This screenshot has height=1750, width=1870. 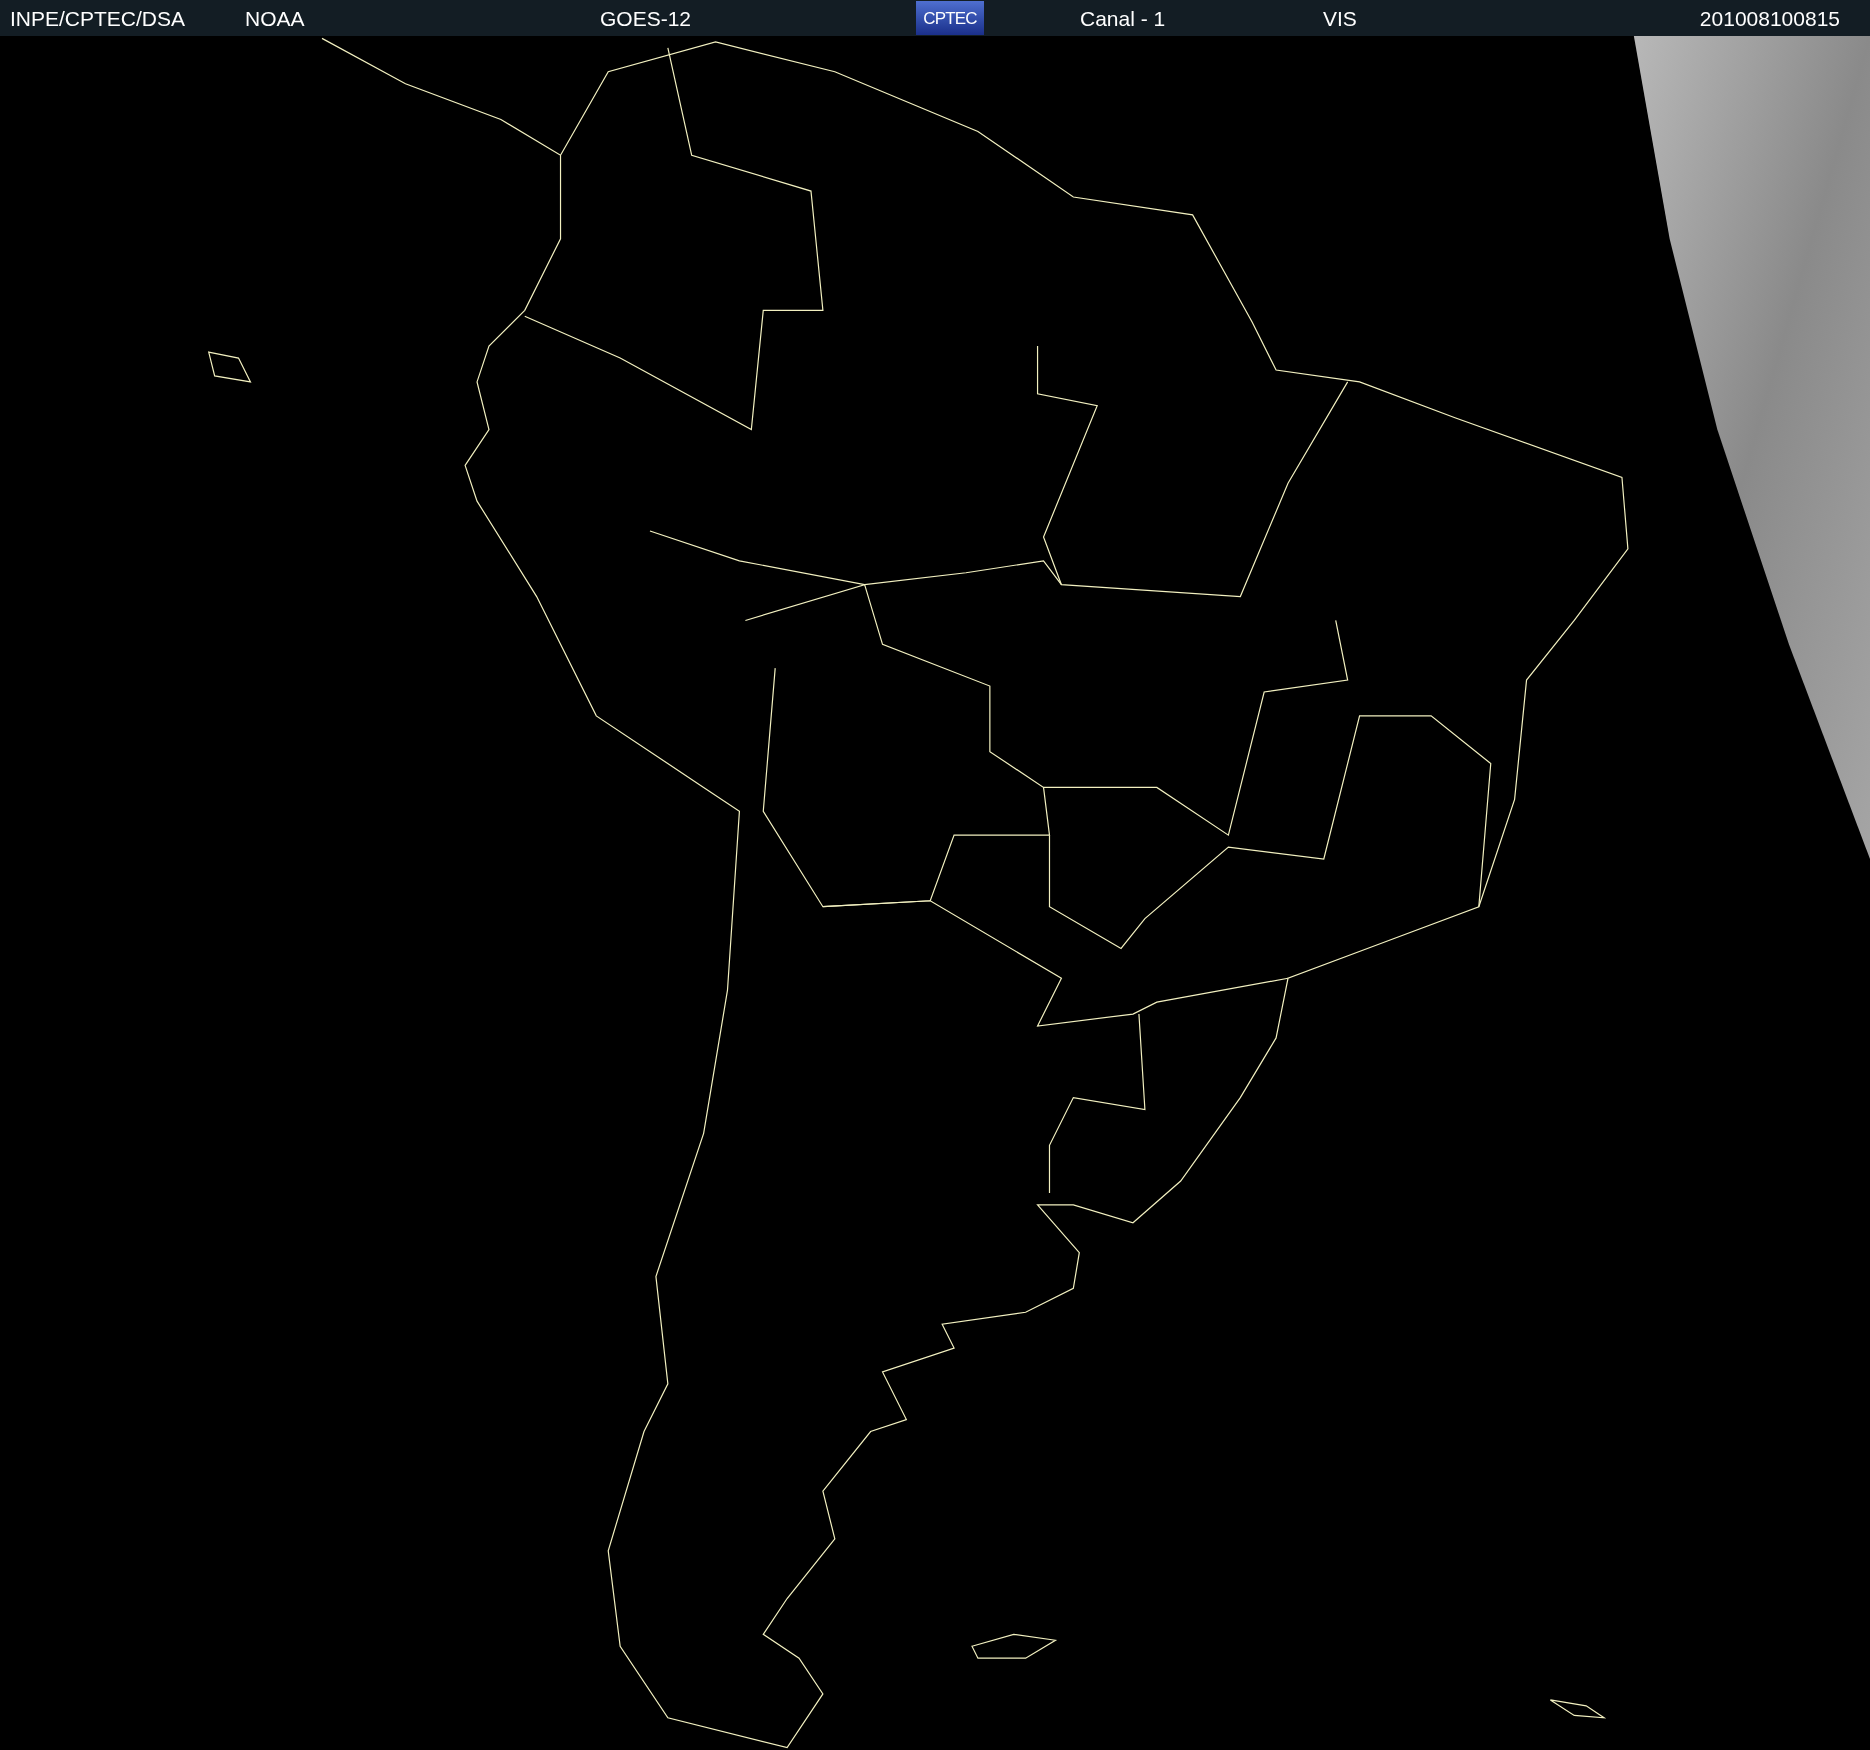 What do you see at coordinates (98, 18) in the screenshot?
I see `source-label: INPE/CPTEC/DSA` at bounding box center [98, 18].